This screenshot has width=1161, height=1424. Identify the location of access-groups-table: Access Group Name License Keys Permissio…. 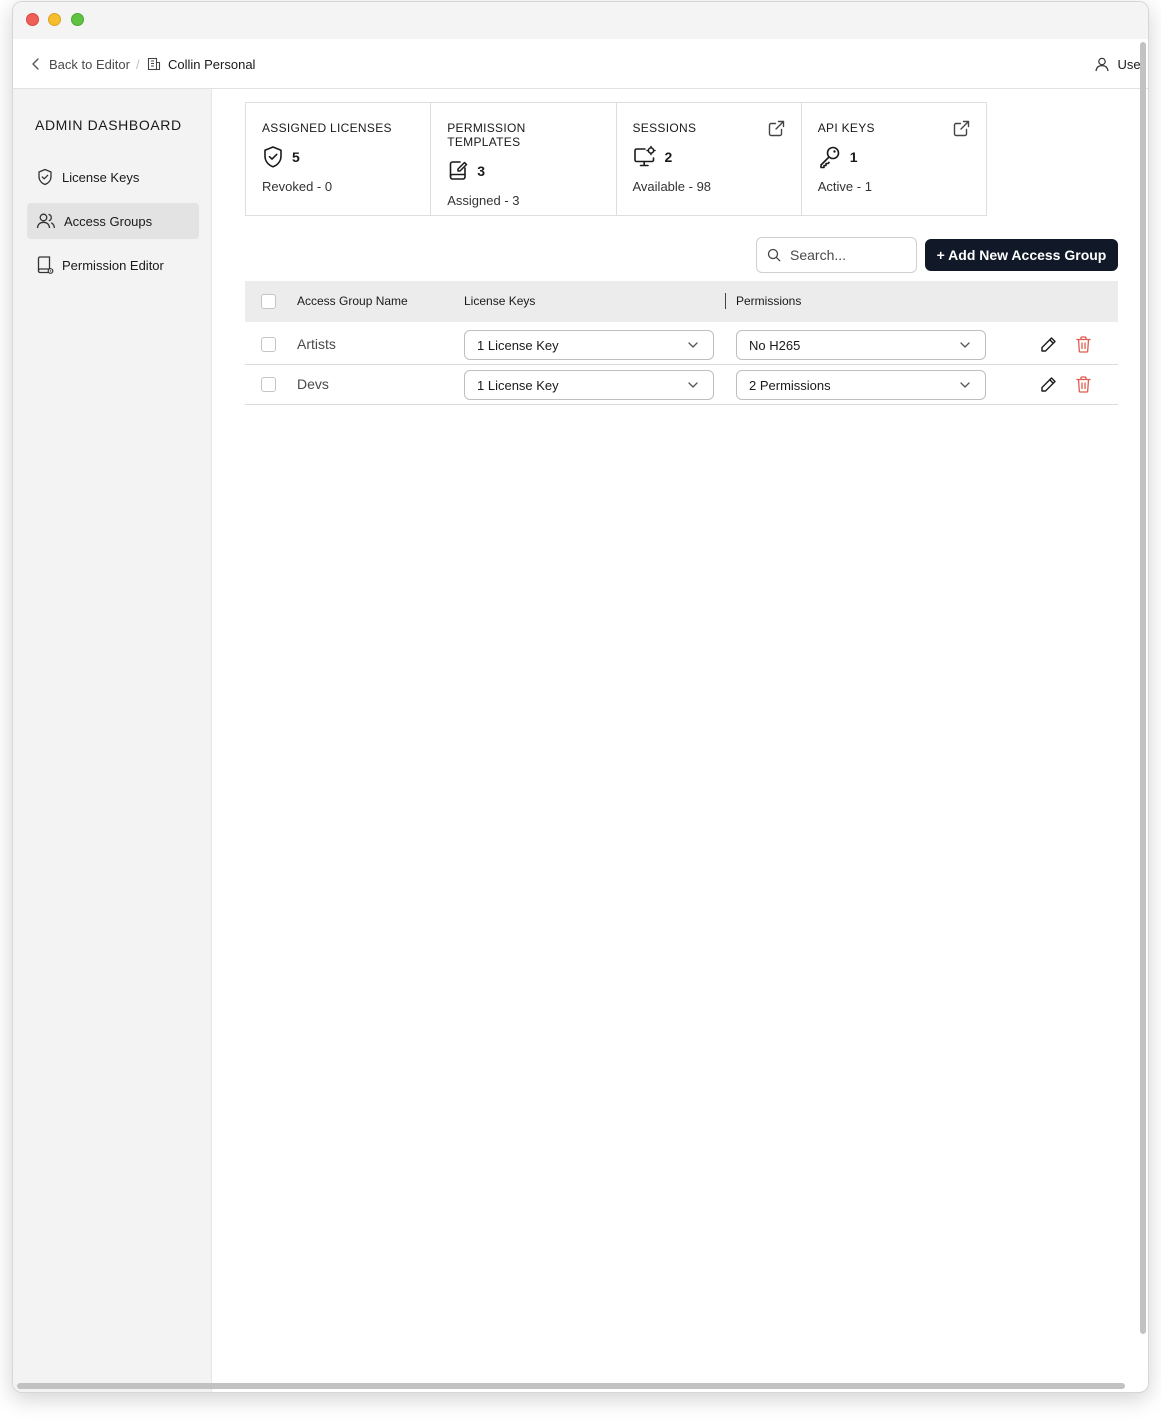
(681, 343).